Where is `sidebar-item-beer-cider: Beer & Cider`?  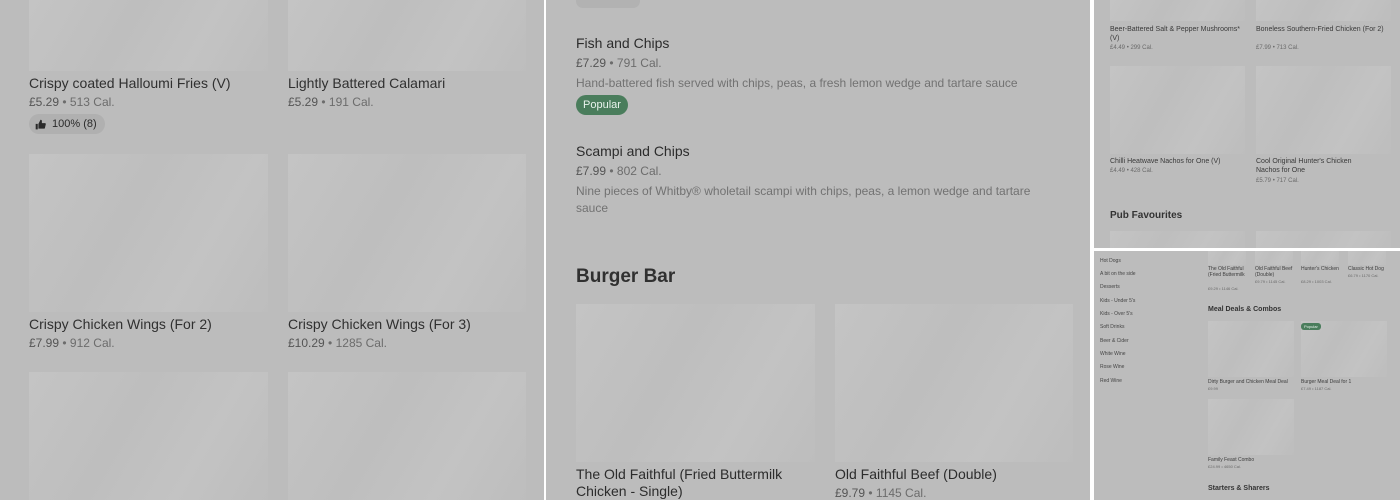
sidebar-item-beer-cider: Beer & Cider is located at coordinates (1114, 341).